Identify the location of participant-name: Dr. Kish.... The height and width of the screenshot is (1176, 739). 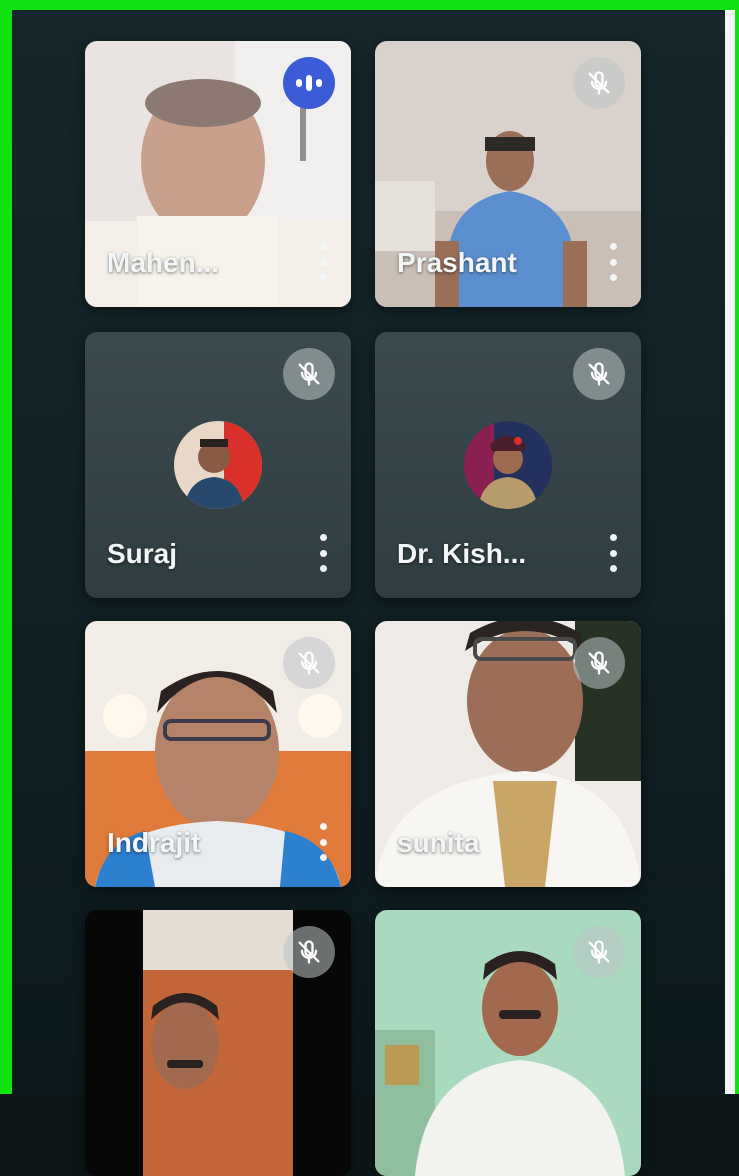
(462, 553).